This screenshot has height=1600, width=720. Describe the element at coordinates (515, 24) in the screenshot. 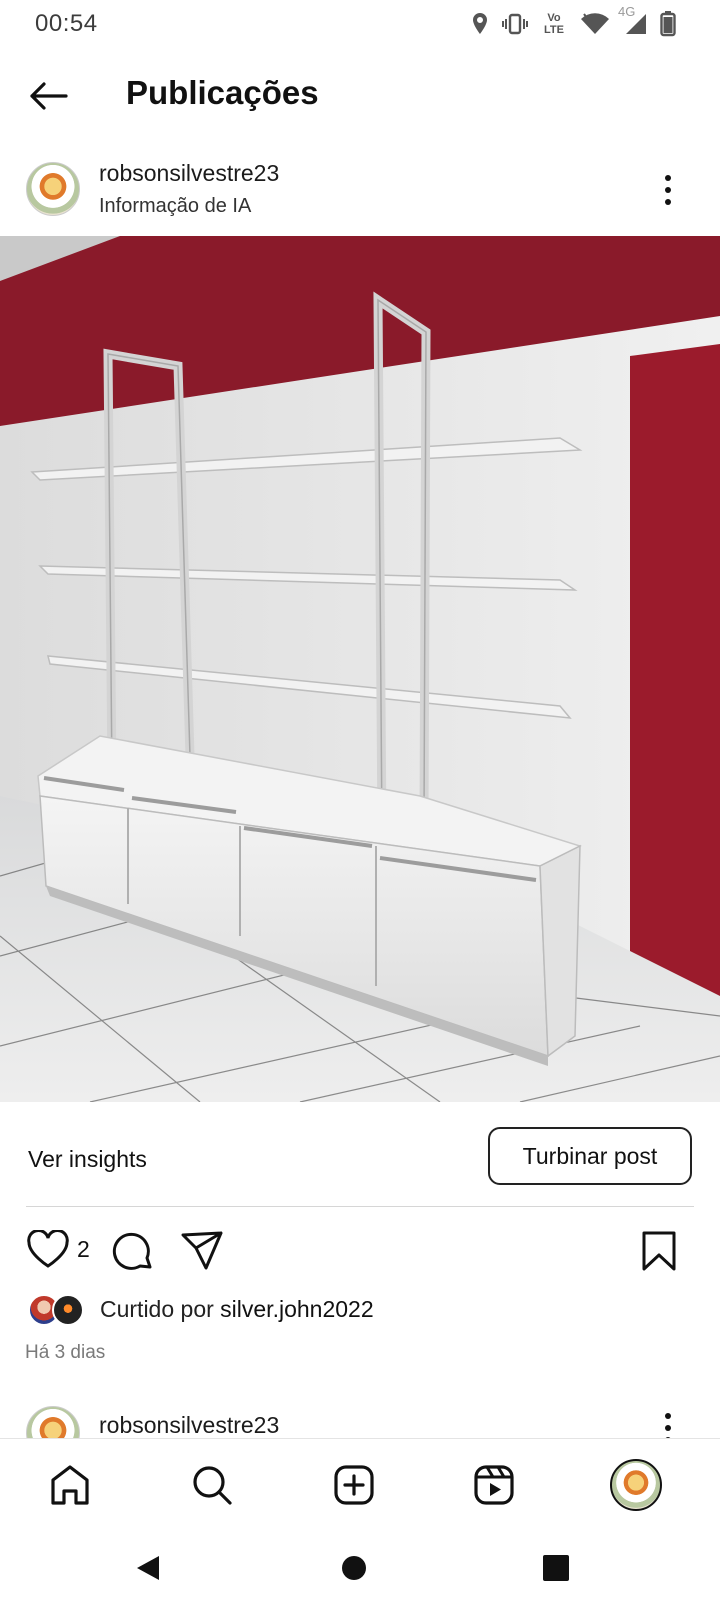

I see `vibrate-icon` at that location.